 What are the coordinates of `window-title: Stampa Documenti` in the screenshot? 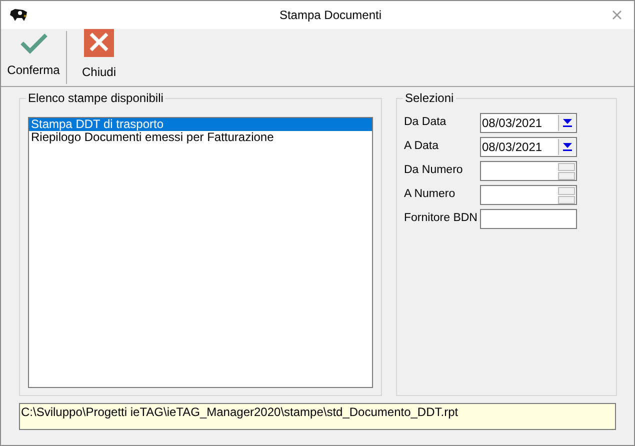 It's located at (330, 15).